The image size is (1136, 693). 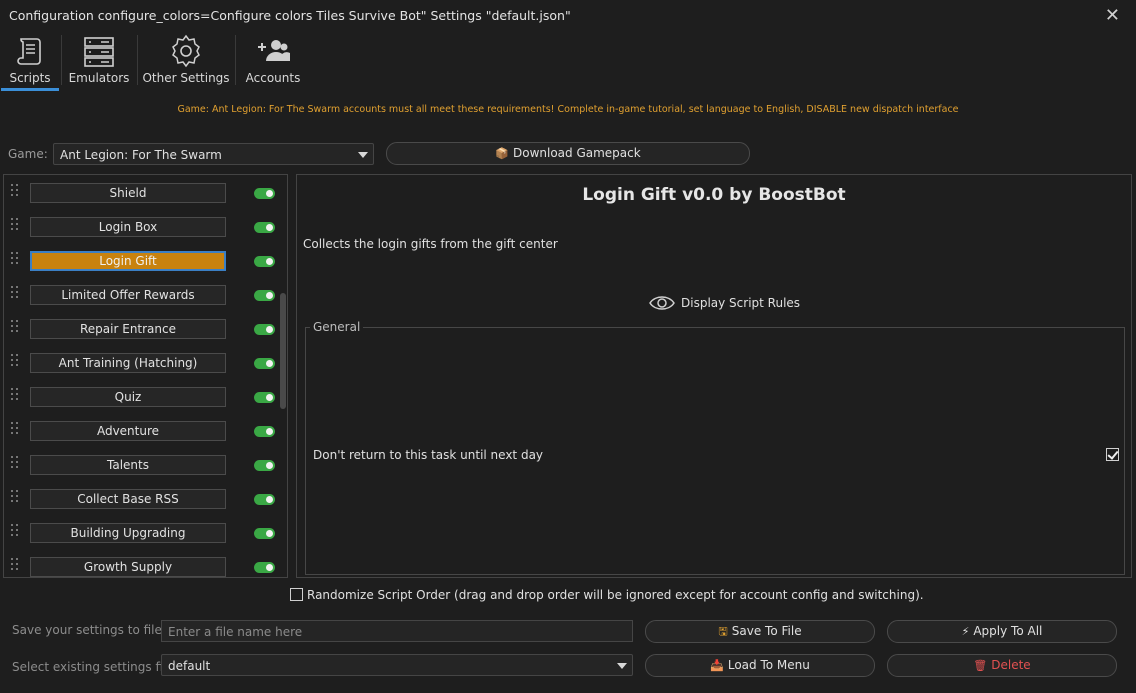 I want to click on eye-icon, so click(x=662, y=303).